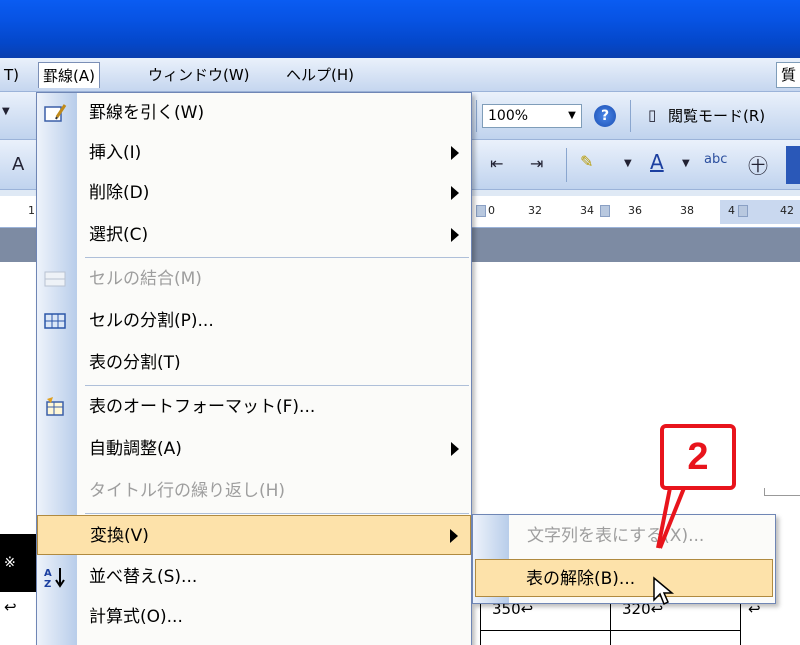 Image resolution: width=800 pixels, height=645 pixels. What do you see at coordinates (787, 210) in the screenshot?
I see `ruler-number: 42` at bounding box center [787, 210].